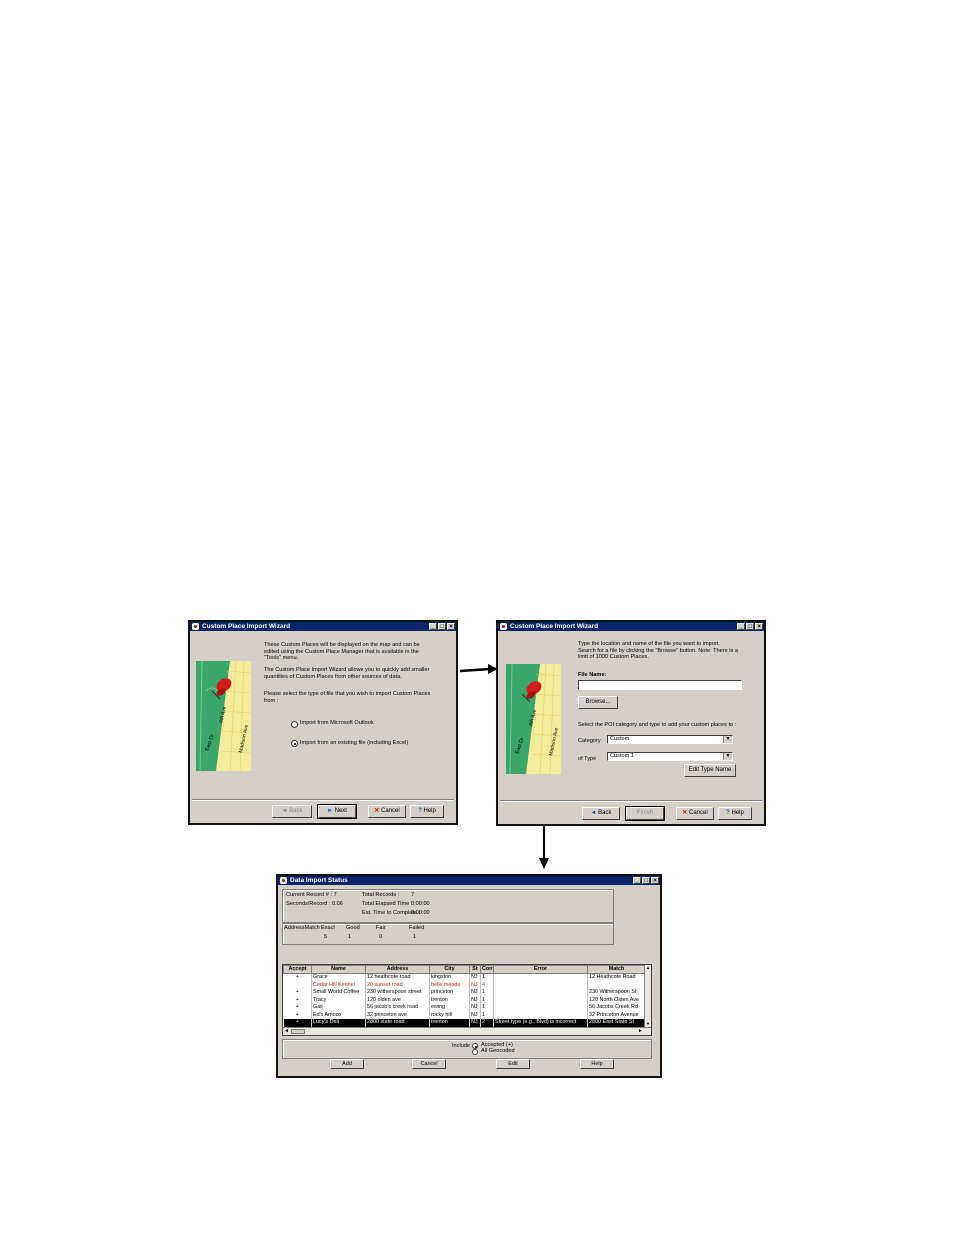 The width and height of the screenshot is (954, 1235). I want to click on radio-all-geocoded, so click(475, 1052).